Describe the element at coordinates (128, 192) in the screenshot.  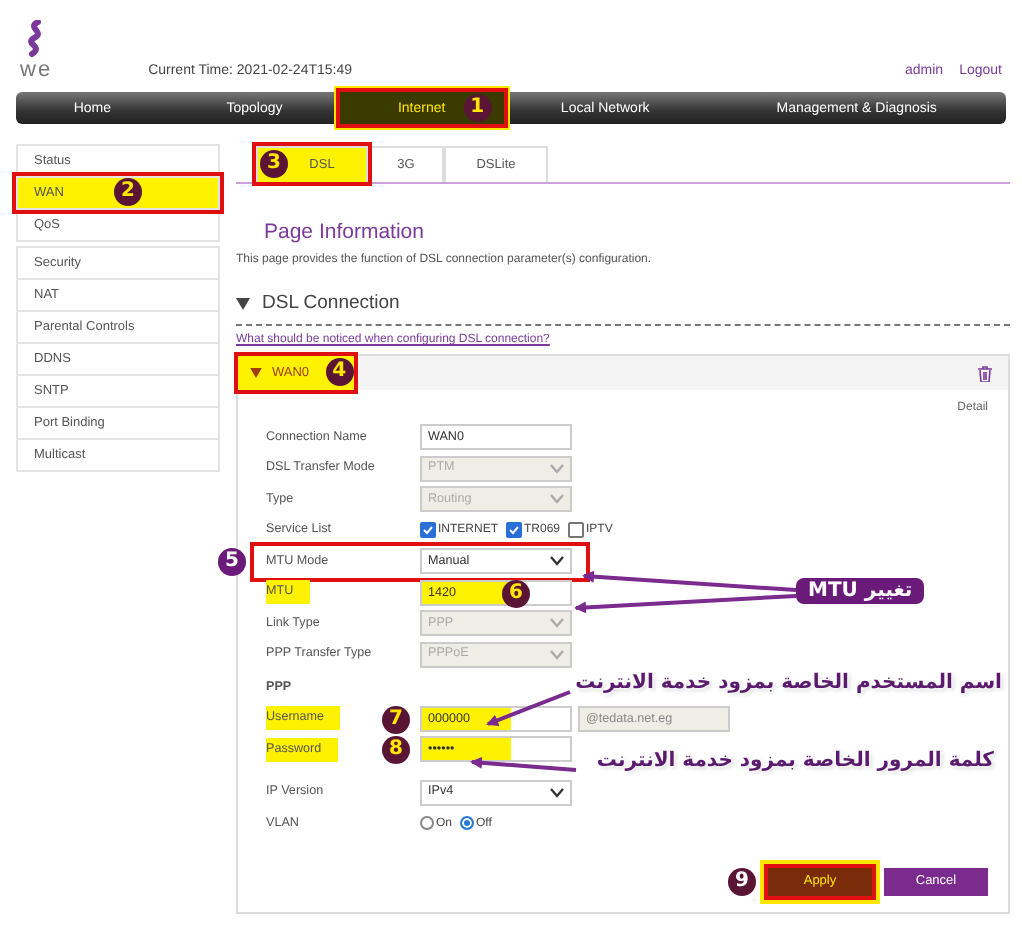
I see `step-badge: 2` at that location.